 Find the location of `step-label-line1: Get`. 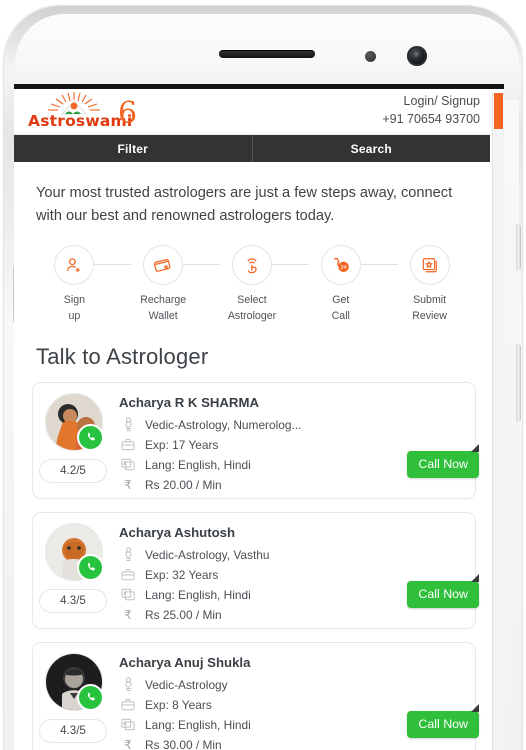

step-label-line1: Get is located at coordinates (341, 300).